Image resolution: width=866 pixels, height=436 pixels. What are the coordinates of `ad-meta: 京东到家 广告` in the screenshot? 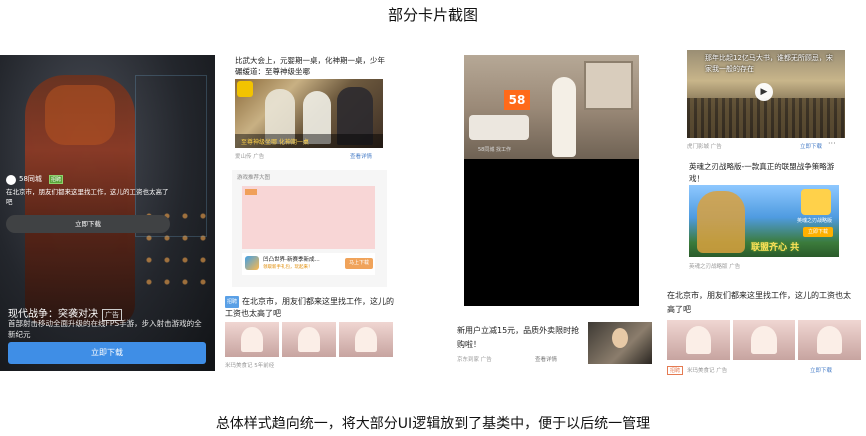 It's located at (474, 360).